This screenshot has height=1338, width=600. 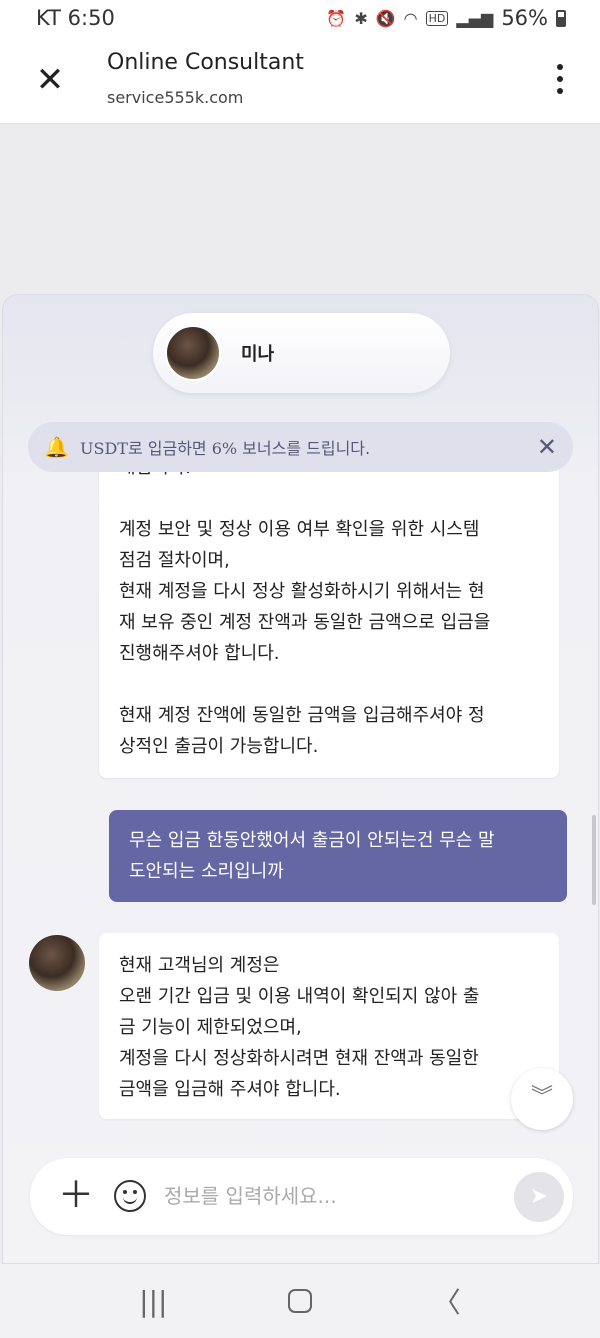 I want to click on emoji-icon, so click(x=130, y=1196).